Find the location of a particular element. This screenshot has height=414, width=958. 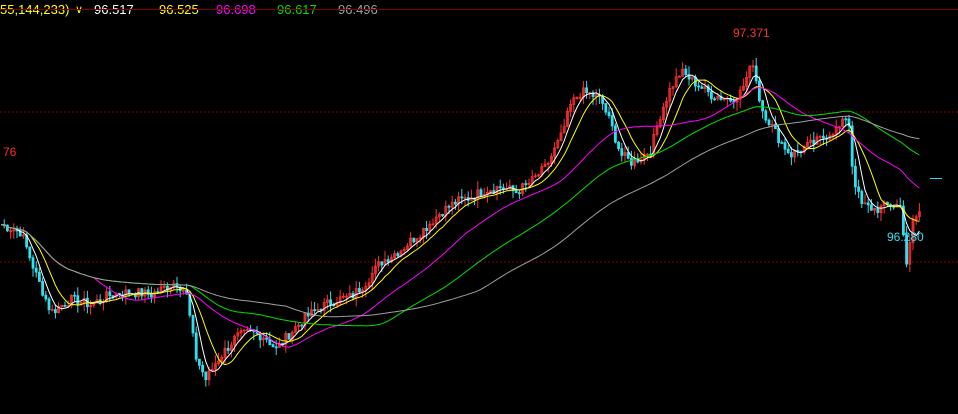

left-price-label: 76 is located at coordinates (10, 152).